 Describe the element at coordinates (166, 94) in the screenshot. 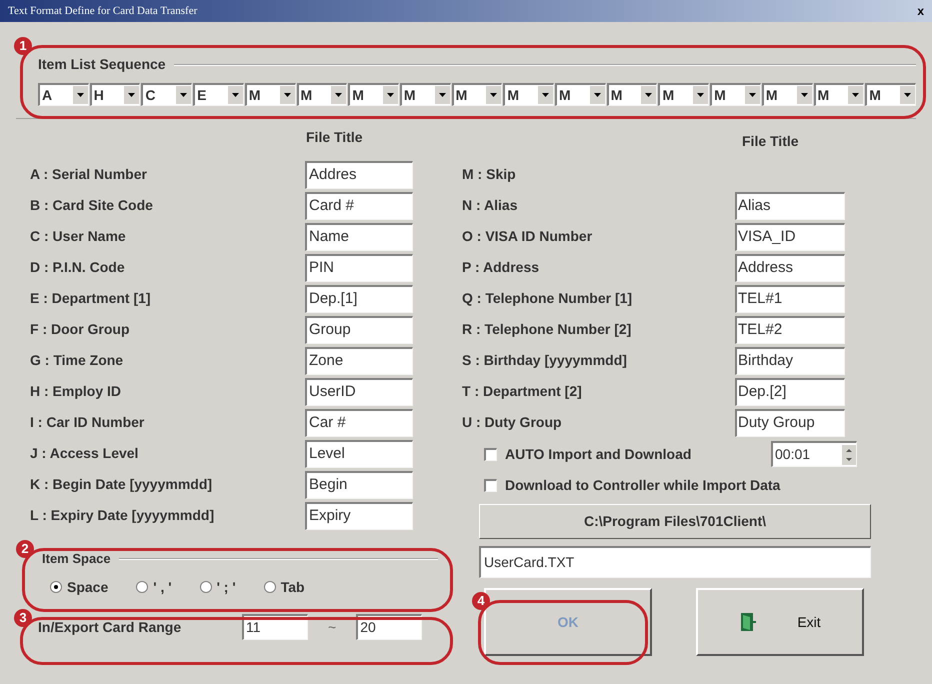

I see `sequence-dropdown: C` at that location.